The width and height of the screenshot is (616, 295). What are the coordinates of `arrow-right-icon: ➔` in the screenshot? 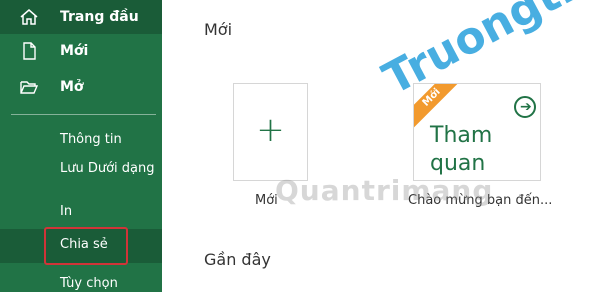 It's located at (525, 107).